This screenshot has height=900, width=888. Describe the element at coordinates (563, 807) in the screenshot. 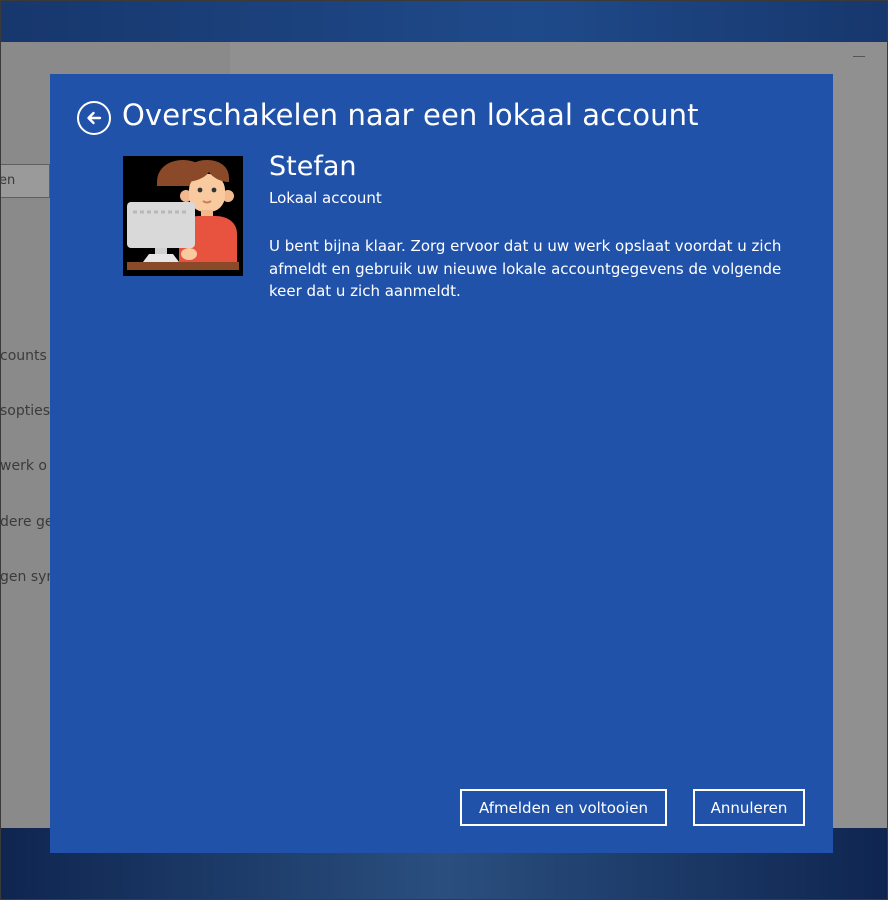

I see `sign-out-and-finish-button: Afmelden en voltooien` at that location.